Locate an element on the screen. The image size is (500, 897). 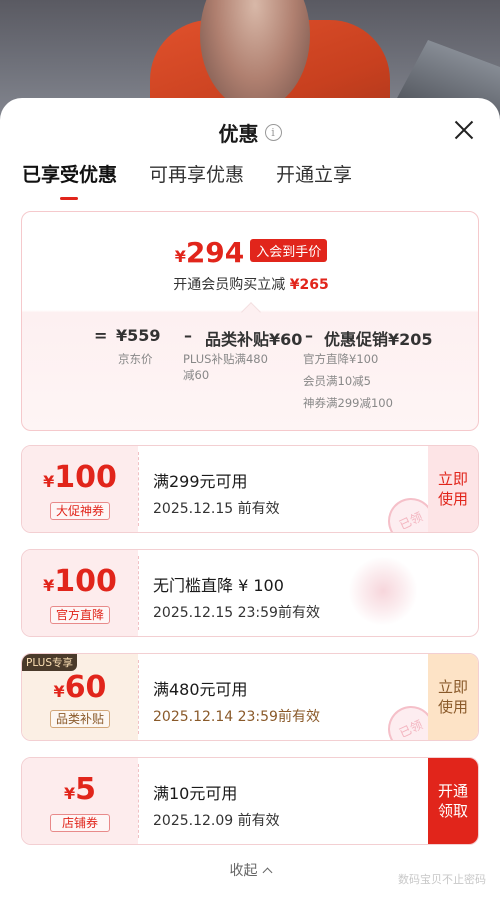
coupon-validity: 2025.12.15 前有效 is located at coordinates (216, 509).